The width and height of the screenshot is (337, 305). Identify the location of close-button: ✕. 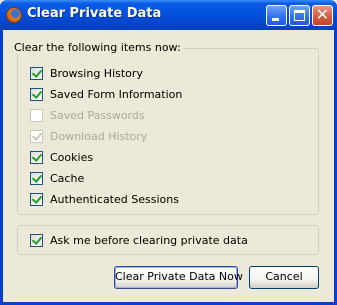
(322, 15).